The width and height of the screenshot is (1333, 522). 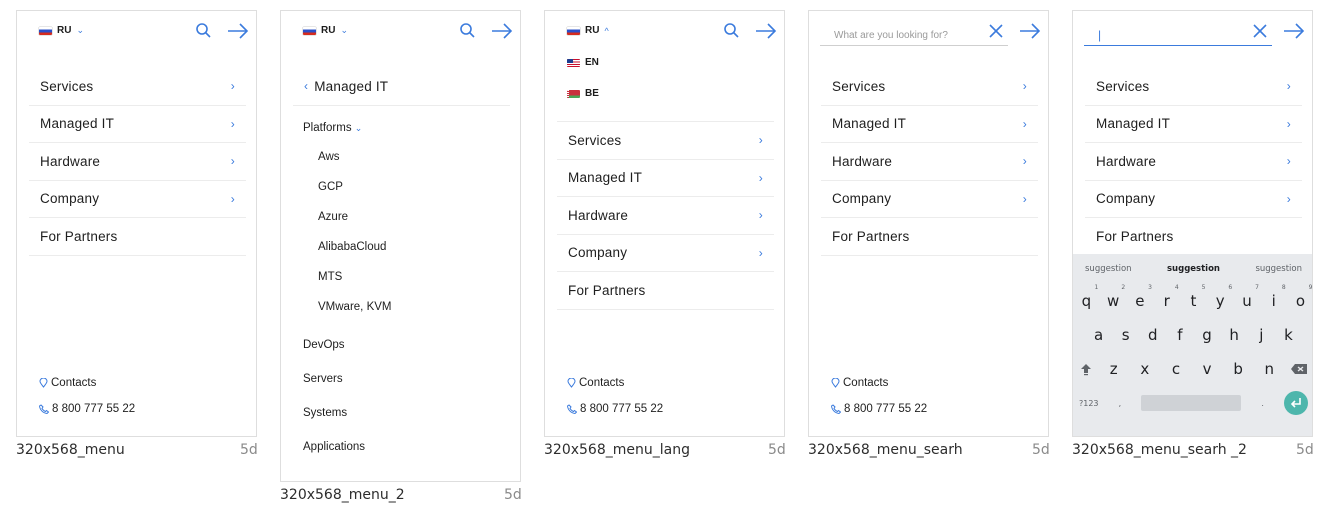 What do you see at coordinates (325, 413) in the screenshot?
I see `submenu-item-systems: Systems` at bounding box center [325, 413].